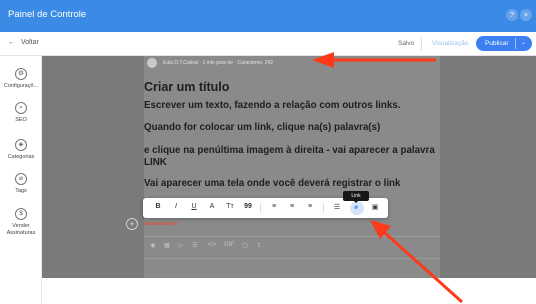  I want to click on annotation-arrow-link, so click(417, 262).